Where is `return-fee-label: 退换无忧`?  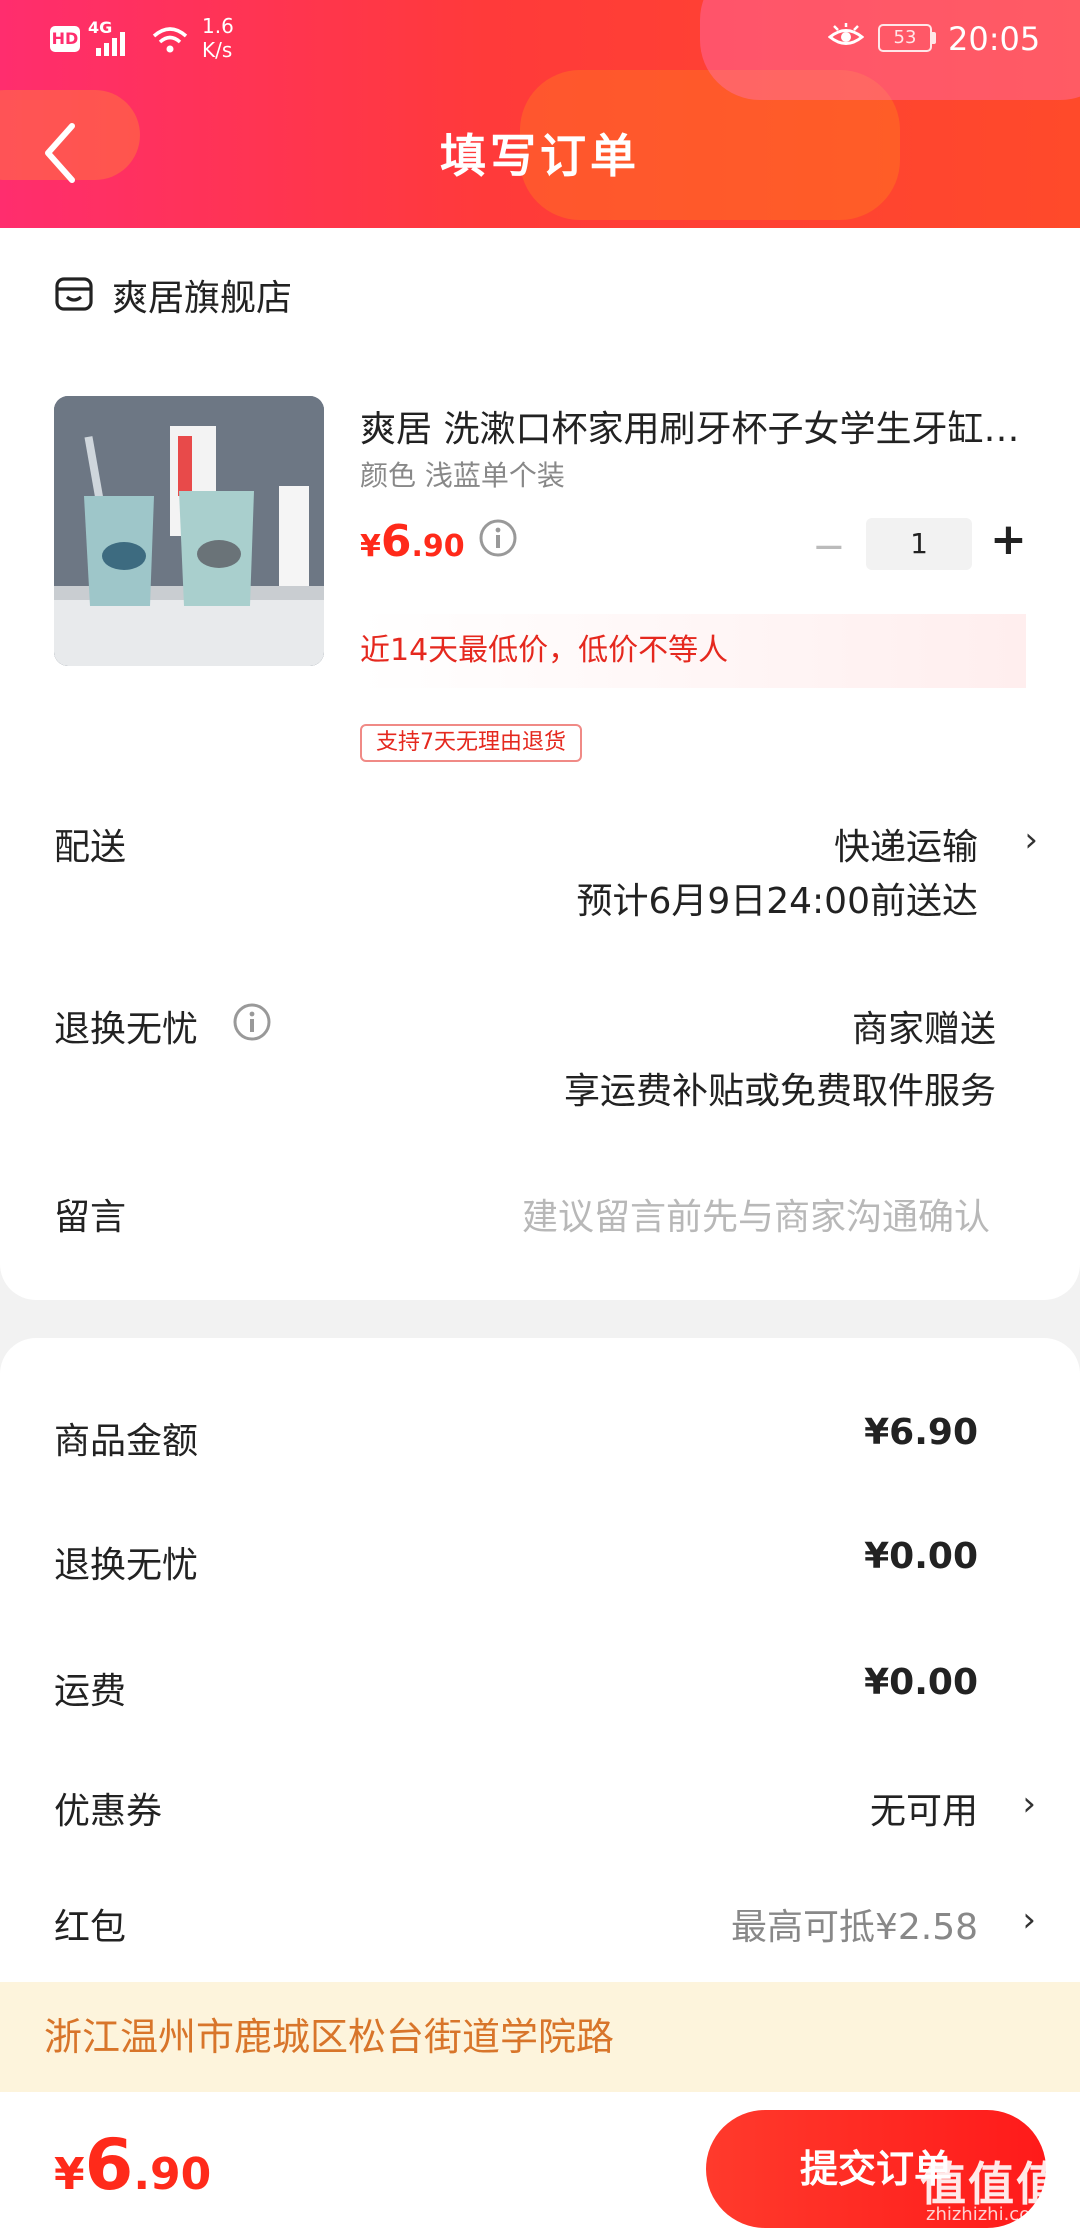
return-fee-label: 退换无忧 is located at coordinates (126, 1565).